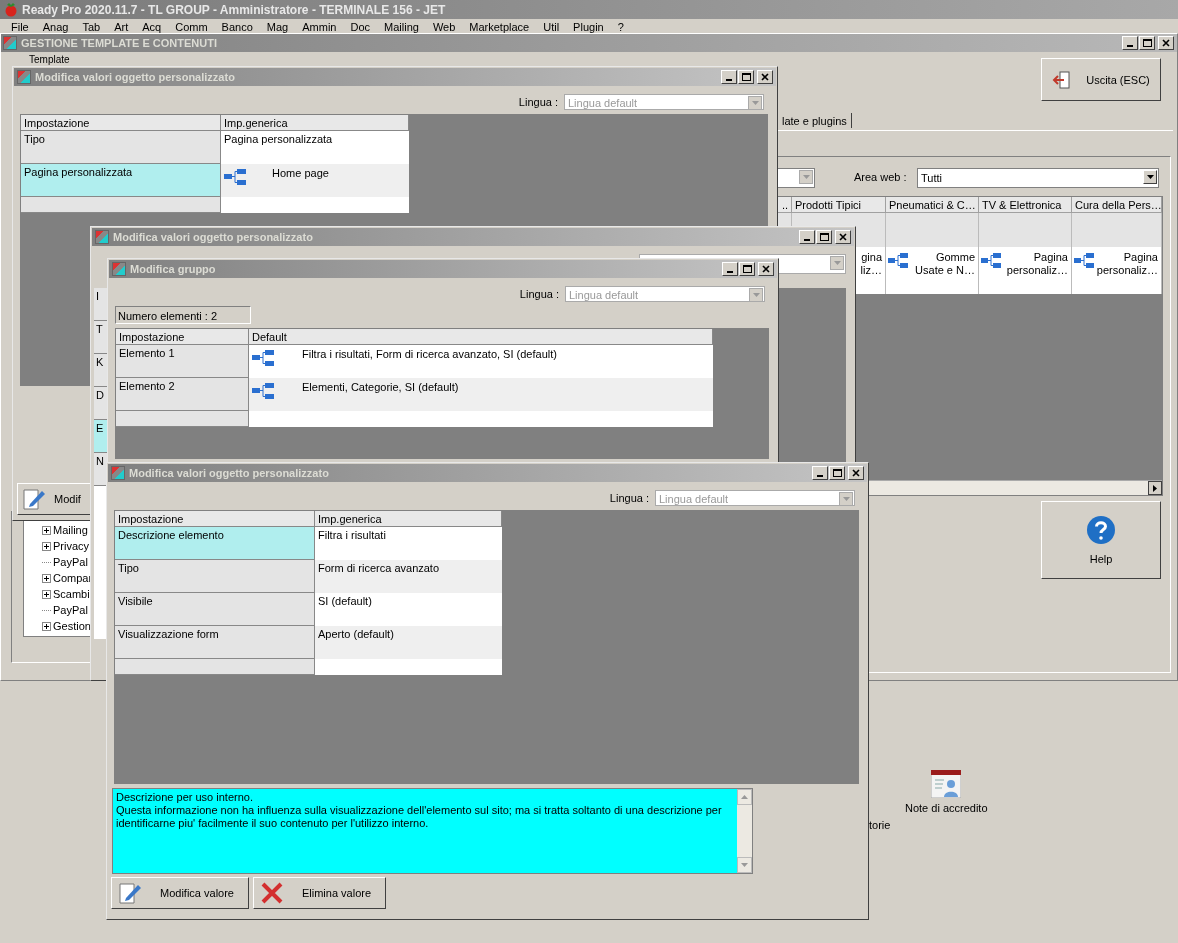  I want to click on menu-item: Doc, so click(360, 26).